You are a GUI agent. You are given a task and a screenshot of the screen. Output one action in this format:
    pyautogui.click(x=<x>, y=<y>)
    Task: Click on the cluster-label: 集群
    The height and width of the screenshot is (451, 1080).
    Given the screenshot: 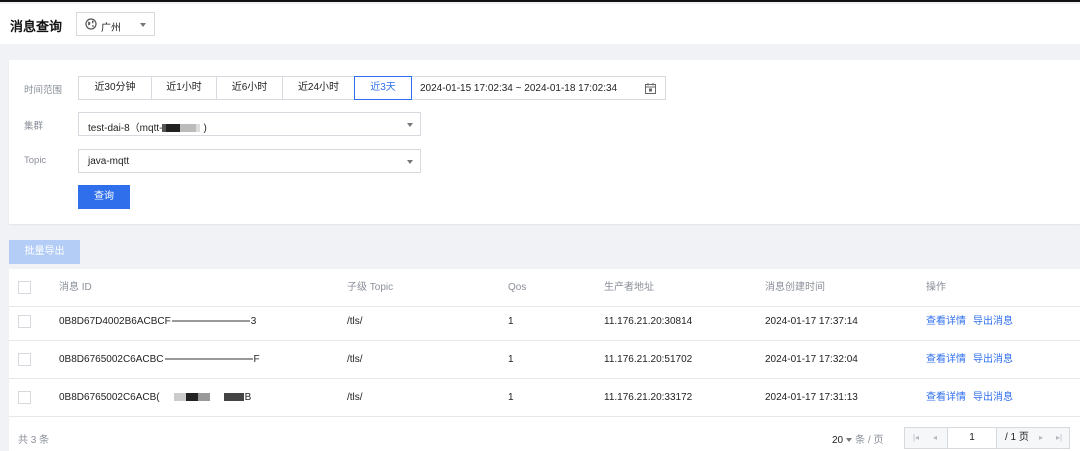 What is the action you would take?
    pyautogui.click(x=34, y=126)
    